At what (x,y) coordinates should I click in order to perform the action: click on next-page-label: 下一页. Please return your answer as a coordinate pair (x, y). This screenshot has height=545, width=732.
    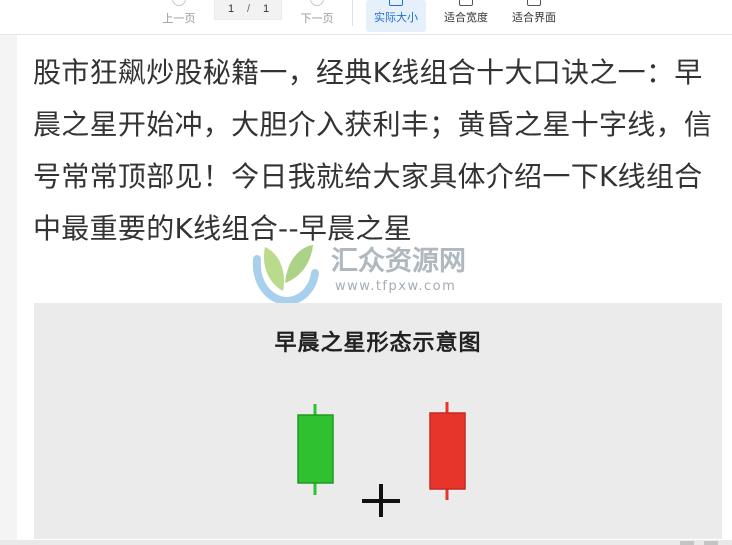
    Looking at the image, I should click on (317, 18).